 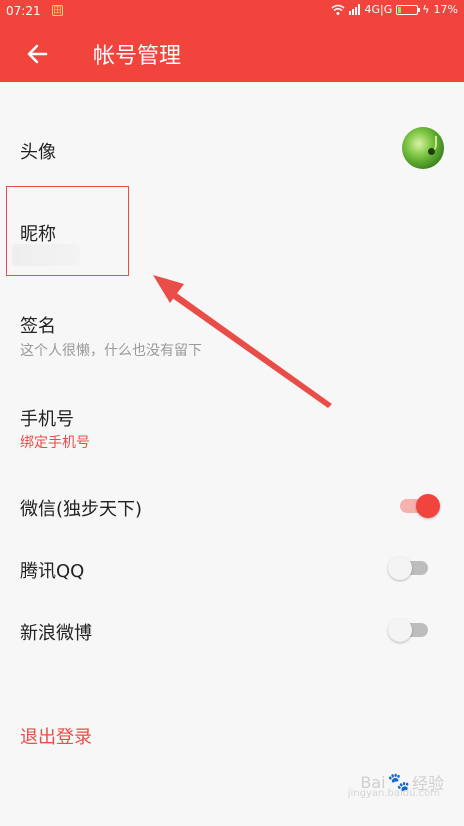 I want to click on battery-fill, so click(x=400, y=9).